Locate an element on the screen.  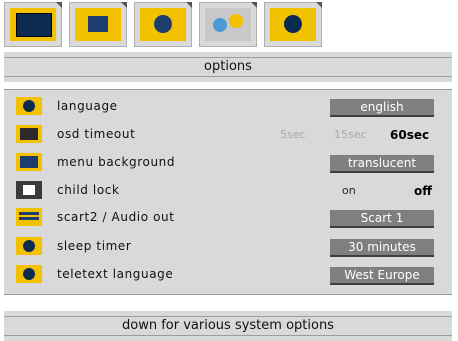
option-osd-timeout: osd timeout 5sec 15sec 60sec is located at coordinates (228, 135).